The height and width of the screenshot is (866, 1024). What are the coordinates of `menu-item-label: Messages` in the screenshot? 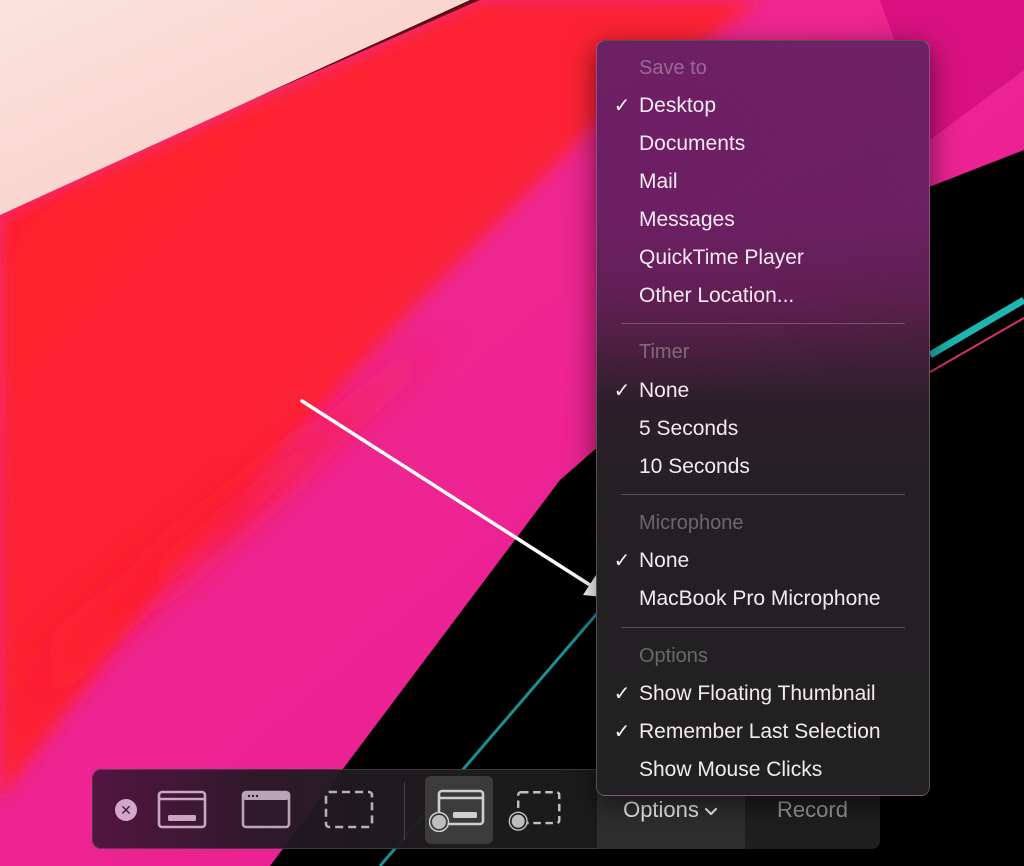 It's located at (687, 219).